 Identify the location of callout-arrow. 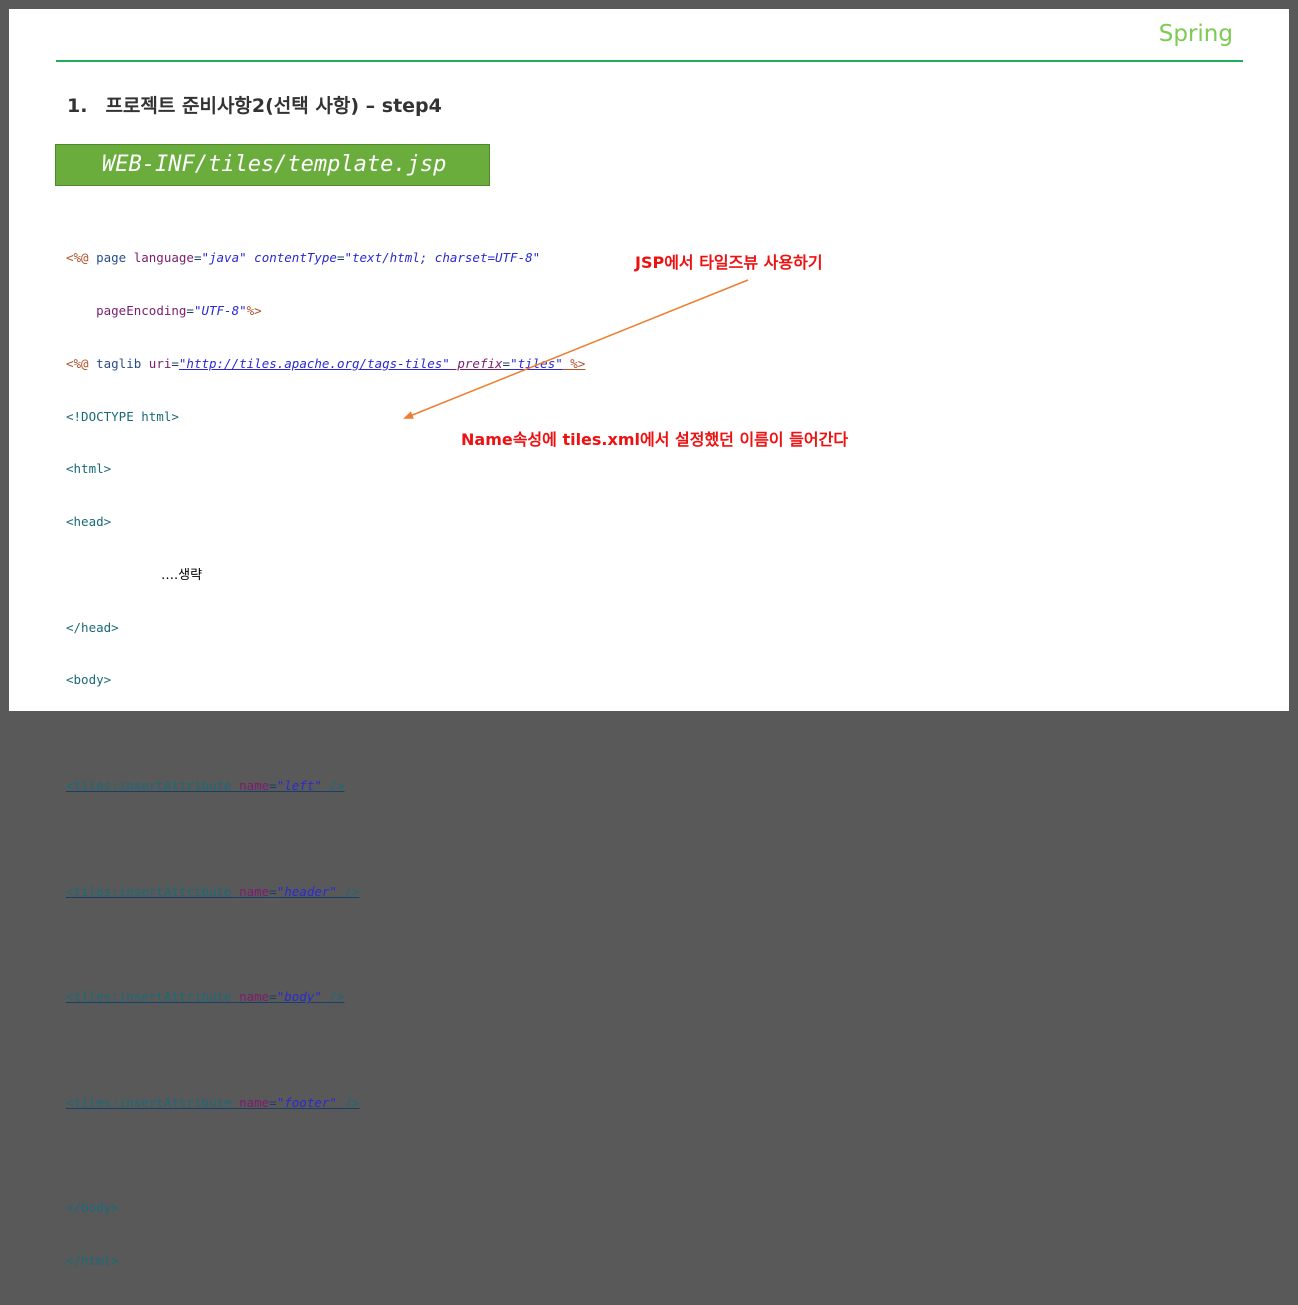
(576, 349).